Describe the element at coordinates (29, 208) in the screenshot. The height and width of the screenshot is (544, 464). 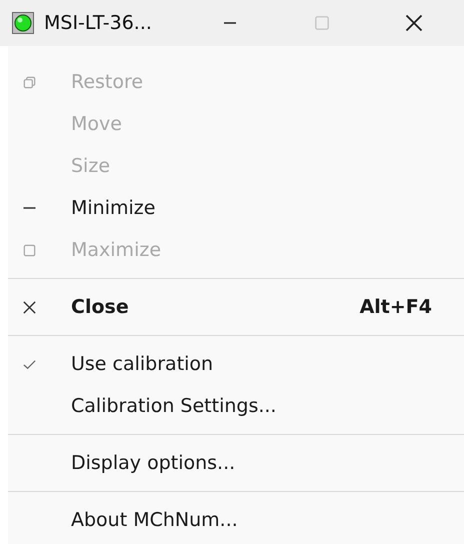
I see `minimize-icon` at that location.